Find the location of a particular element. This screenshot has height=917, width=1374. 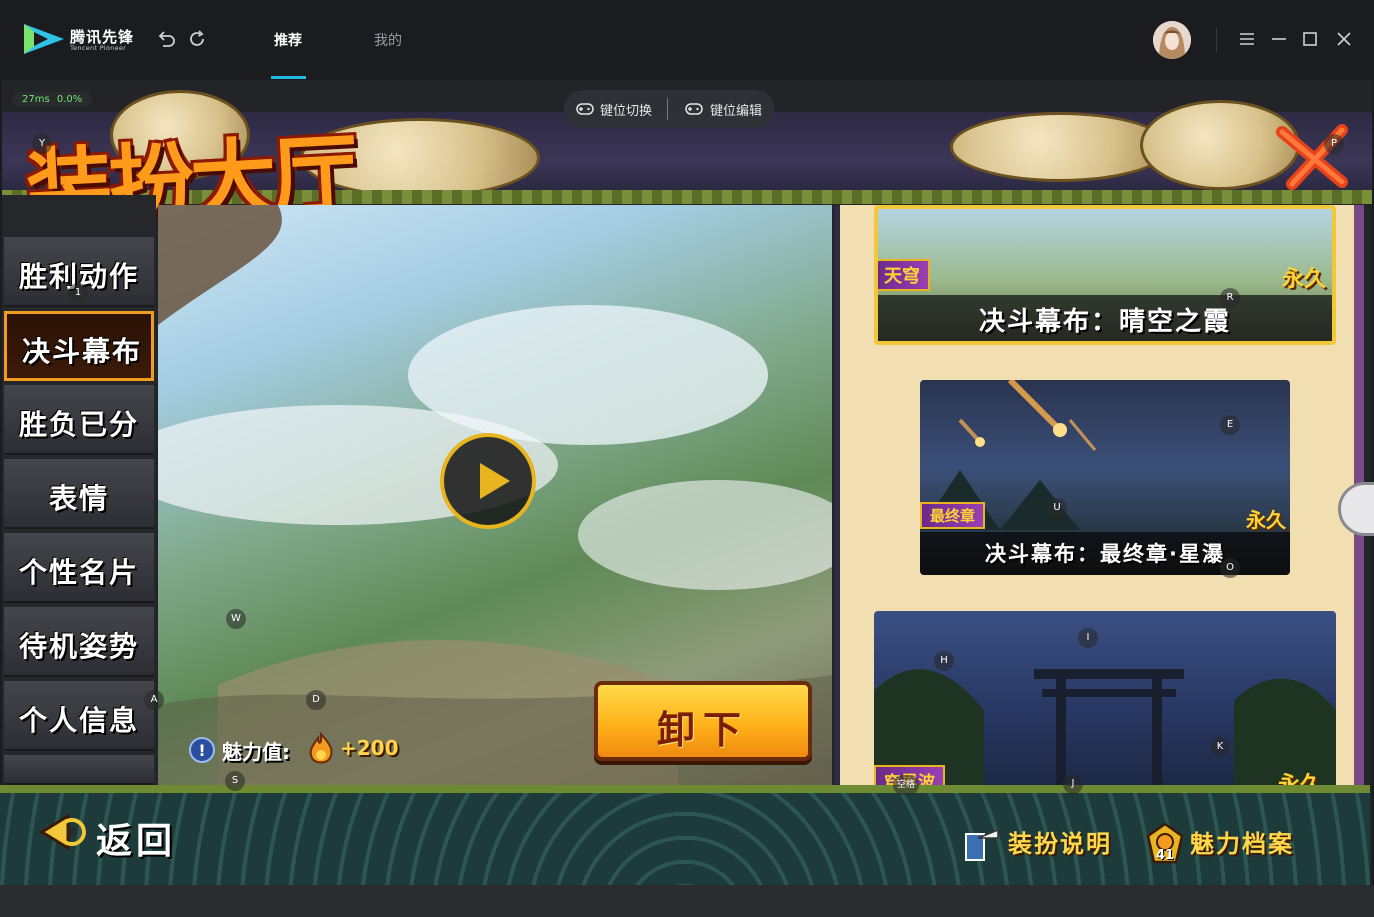

avatar is located at coordinates (1172, 40).